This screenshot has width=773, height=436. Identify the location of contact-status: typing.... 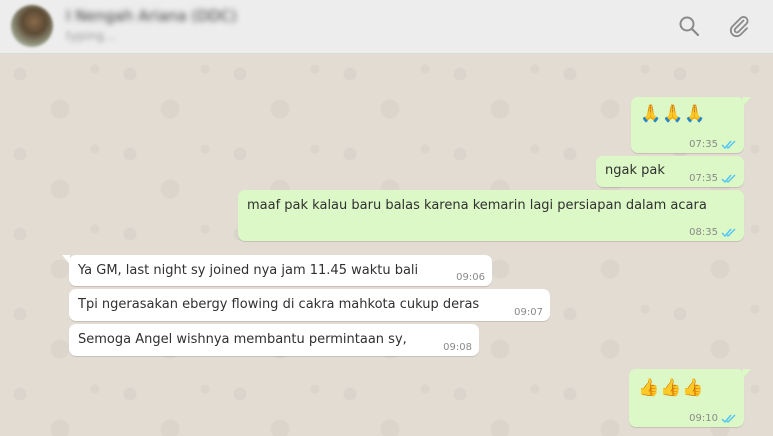
(91, 36).